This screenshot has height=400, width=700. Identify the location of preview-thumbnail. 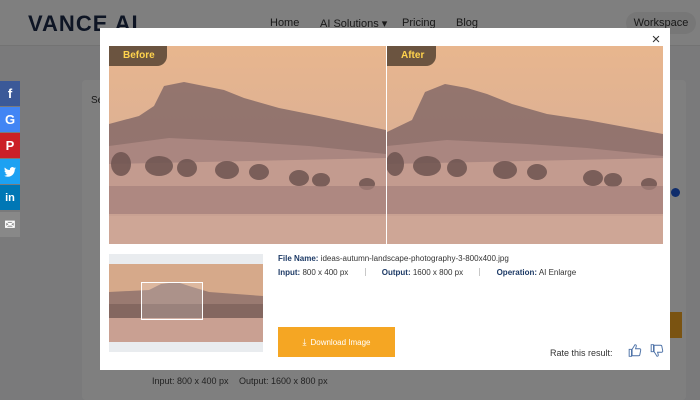
(186, 303).